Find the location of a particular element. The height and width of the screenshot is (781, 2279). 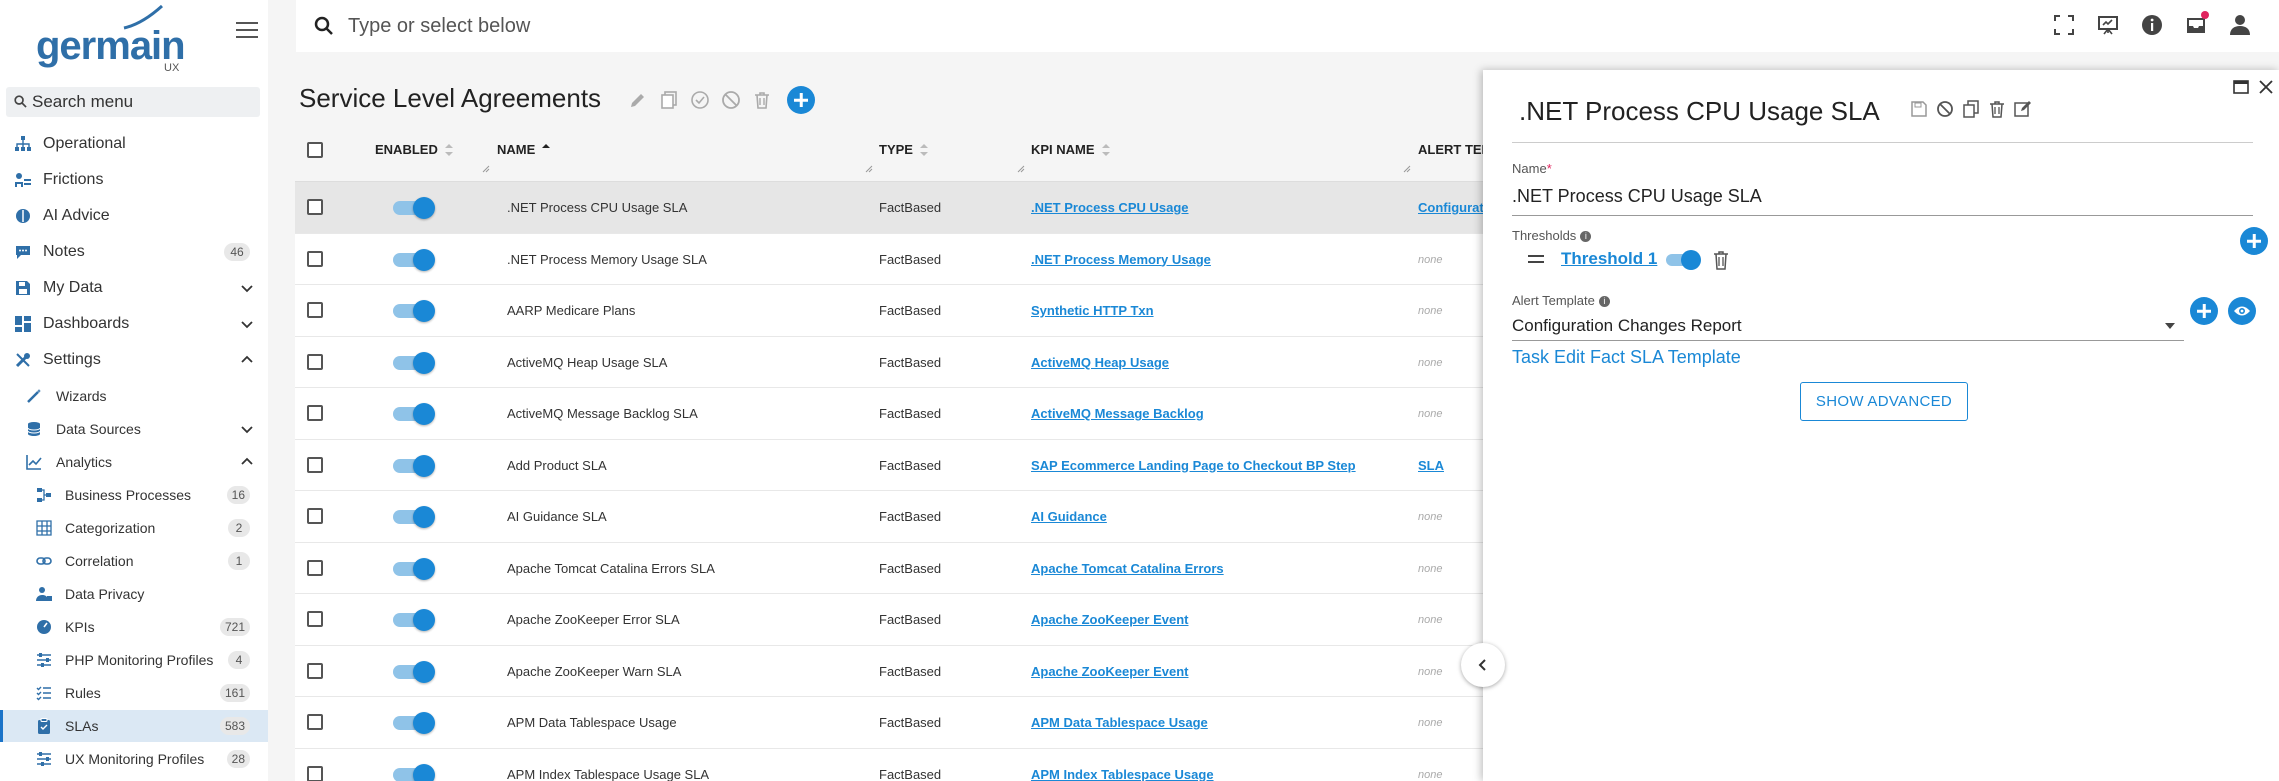

column-header-enabled: ENABLED is located at coordinates (414, 149).